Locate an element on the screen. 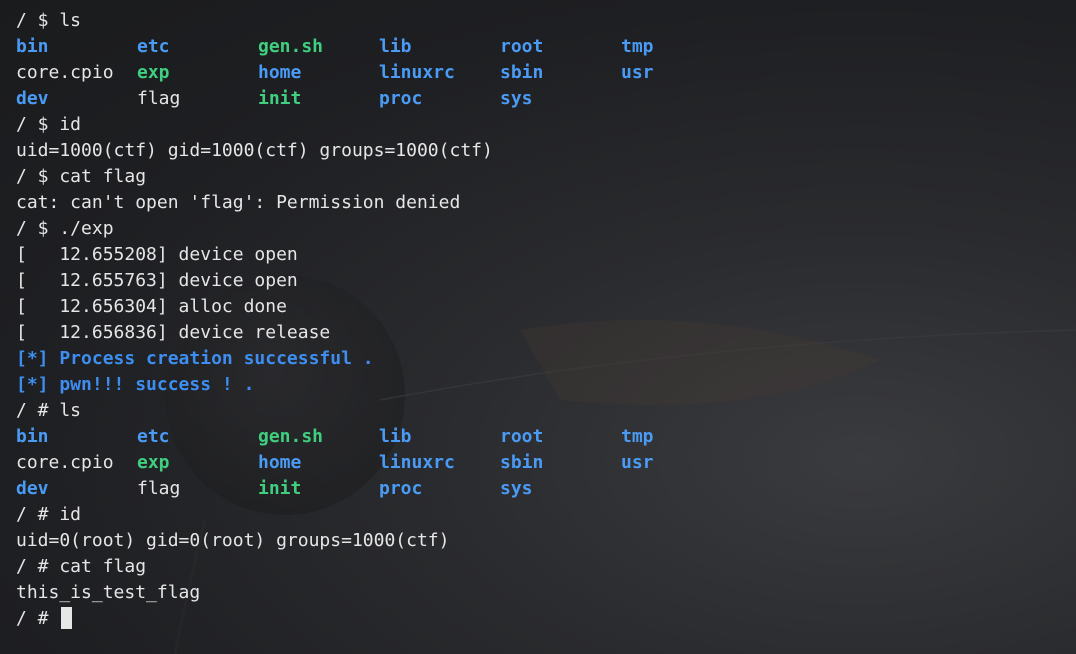  terminal-line: / $ id is located at coordinates (541, 125).